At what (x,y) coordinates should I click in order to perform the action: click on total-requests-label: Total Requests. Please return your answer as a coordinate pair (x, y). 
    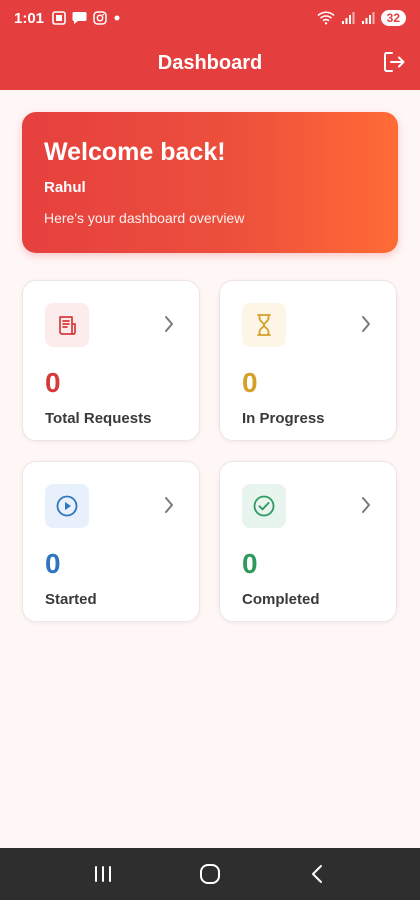
    Looking at the image, I should click on (98, 418).